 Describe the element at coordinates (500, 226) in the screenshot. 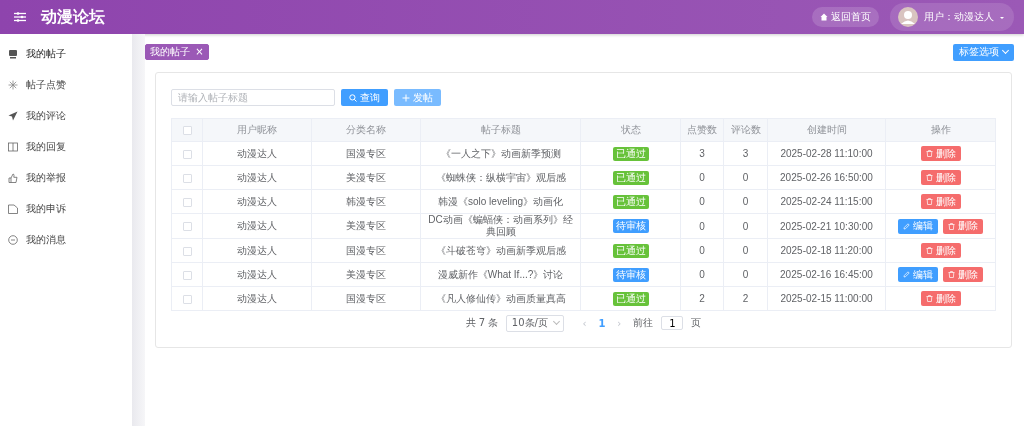

I see `table-cell: DC动画《蝙蝠侠：动画系列》经典回顾` at that location.